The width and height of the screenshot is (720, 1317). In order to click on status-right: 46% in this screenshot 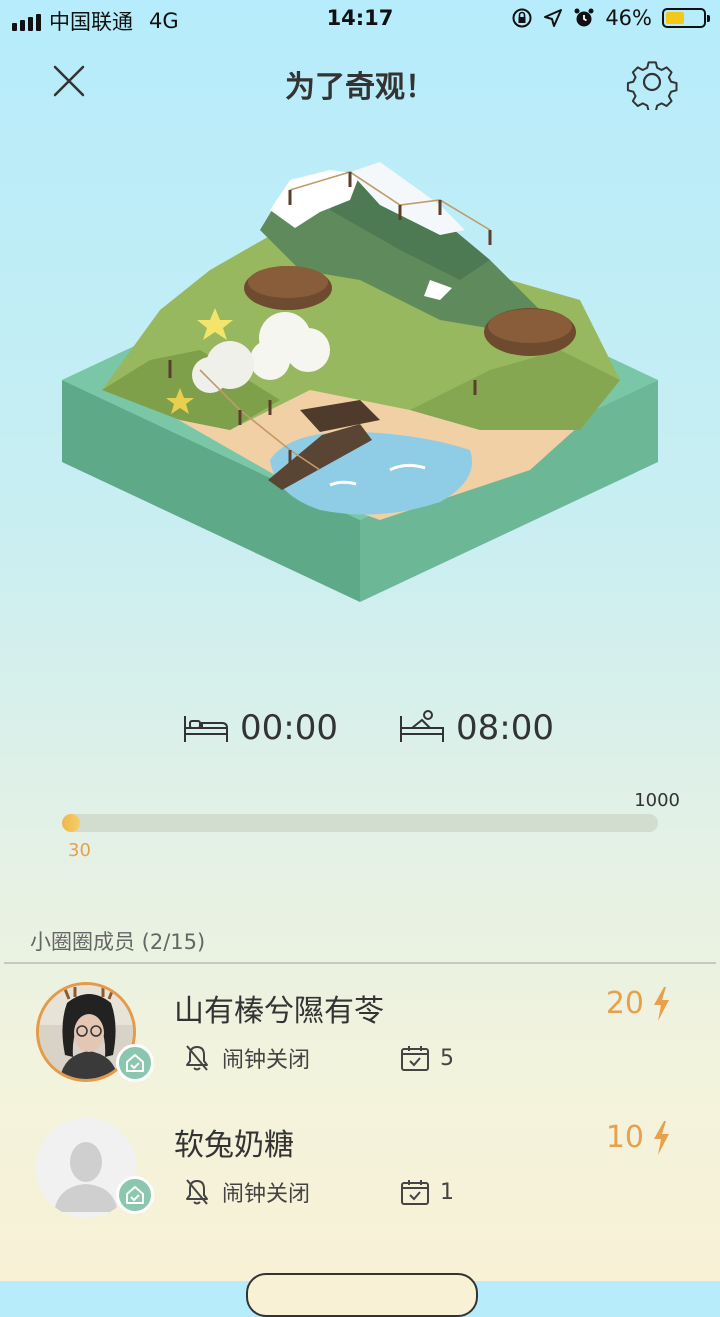, I will do `click(610, 18)`.